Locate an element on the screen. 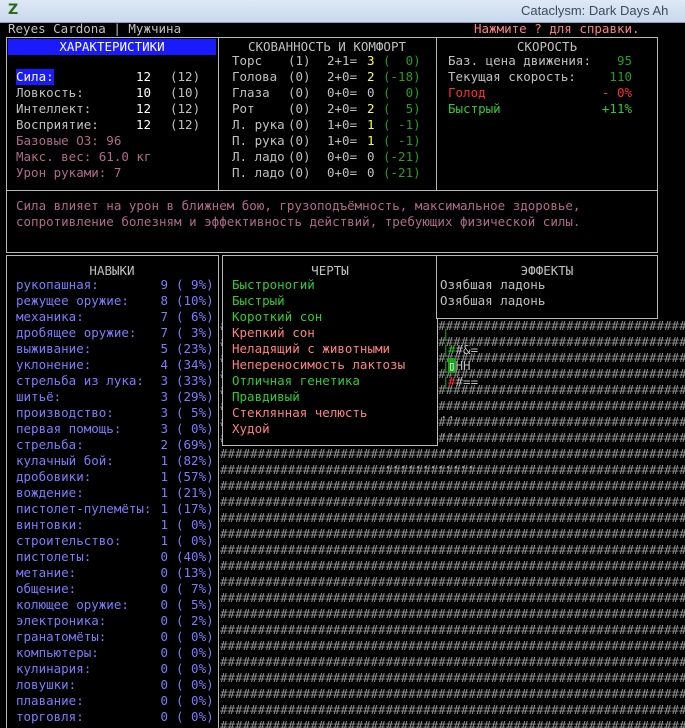  skill-percent: (82%) is located at coordinates (195, 460).